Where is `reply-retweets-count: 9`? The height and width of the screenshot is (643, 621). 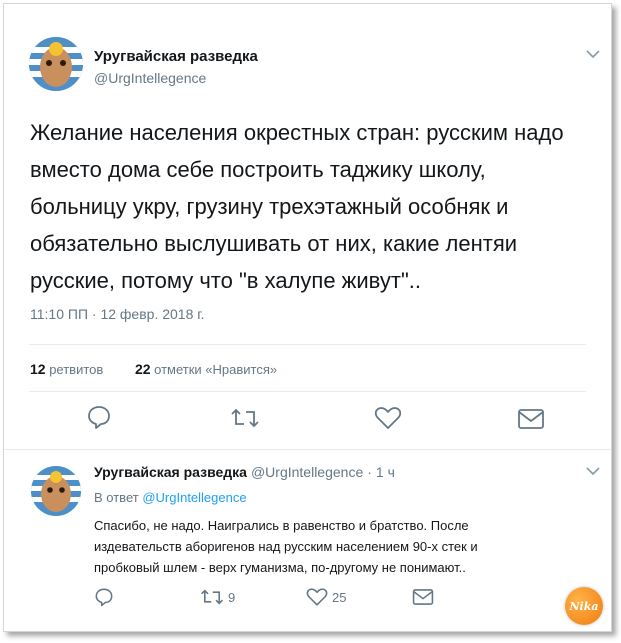
reply-retweets-count: 9 is located at coordinates (232, 597).